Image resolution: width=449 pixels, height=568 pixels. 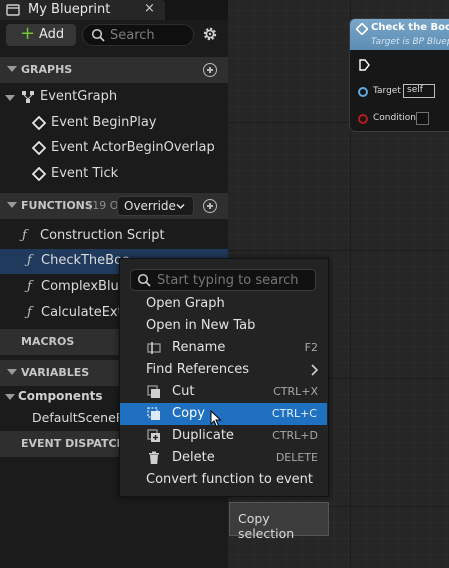 I want to click on trash-icon, so click(x=154, y=457).